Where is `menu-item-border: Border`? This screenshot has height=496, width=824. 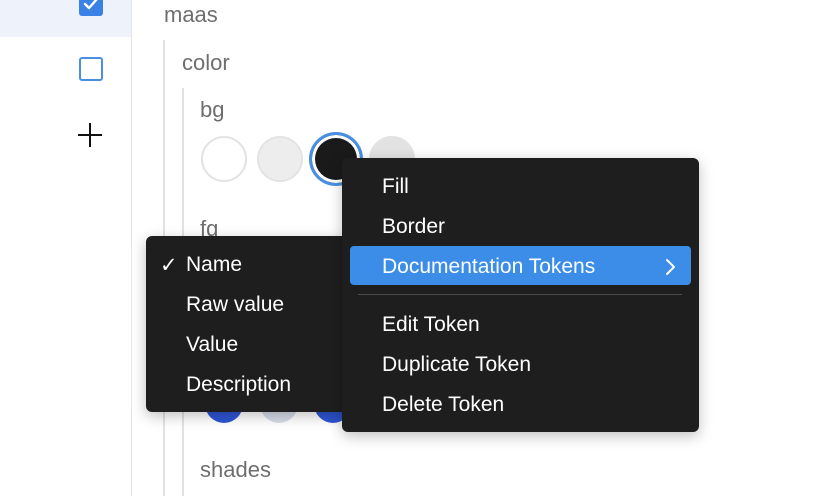 menu-item-border: Border is located at coordinates (413, 227).